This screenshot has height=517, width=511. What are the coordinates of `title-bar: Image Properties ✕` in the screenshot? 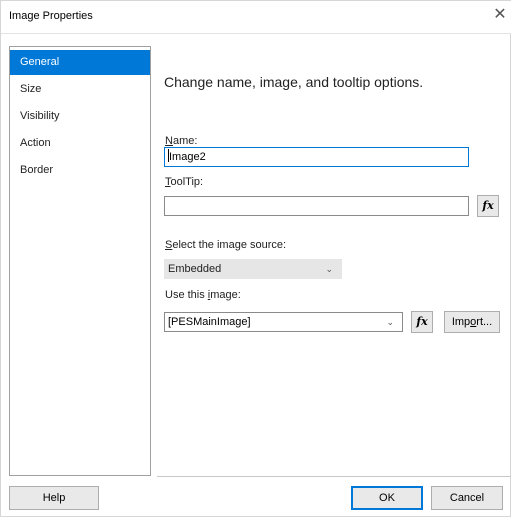 It's located at (256, 17).